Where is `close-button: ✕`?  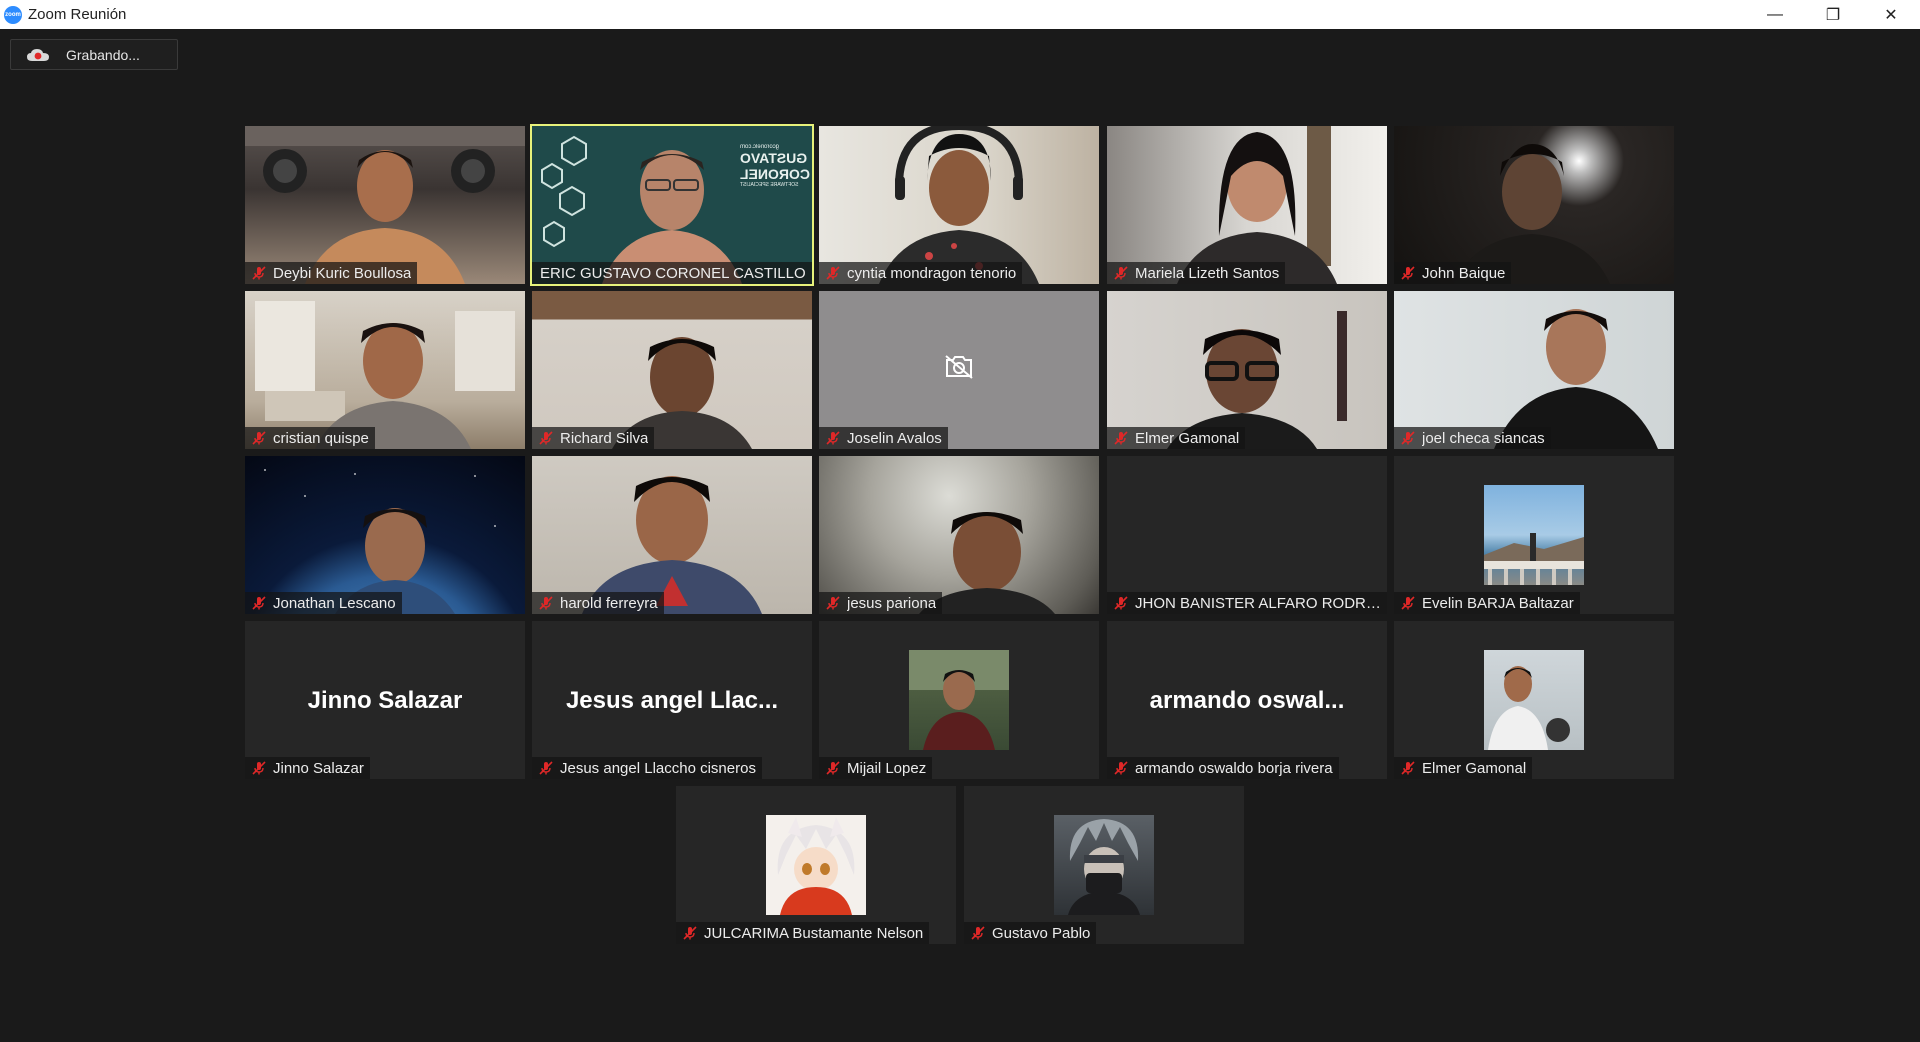 close-button: ✕ is located at coordinates (1891, 14).